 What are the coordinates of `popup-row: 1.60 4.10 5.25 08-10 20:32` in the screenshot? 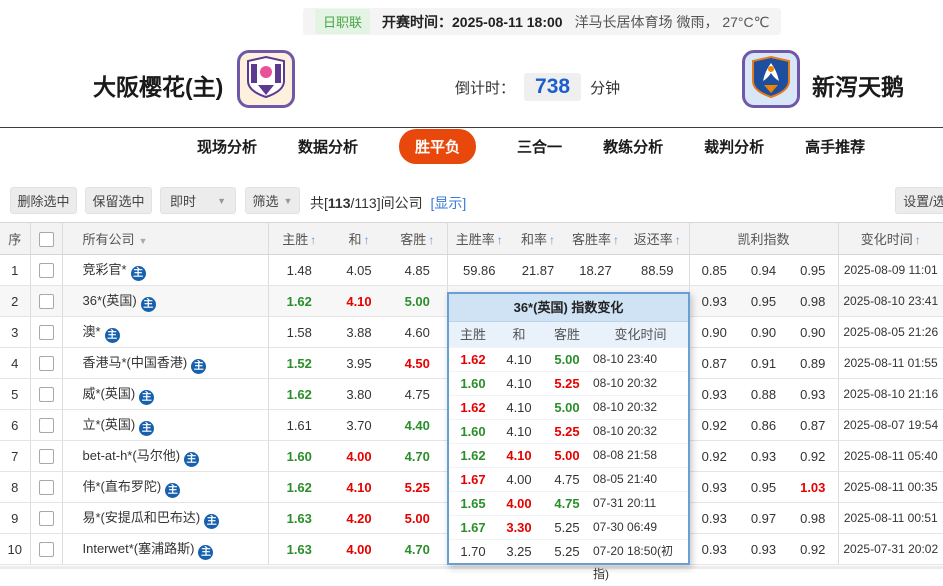 It's located at (568, 383).